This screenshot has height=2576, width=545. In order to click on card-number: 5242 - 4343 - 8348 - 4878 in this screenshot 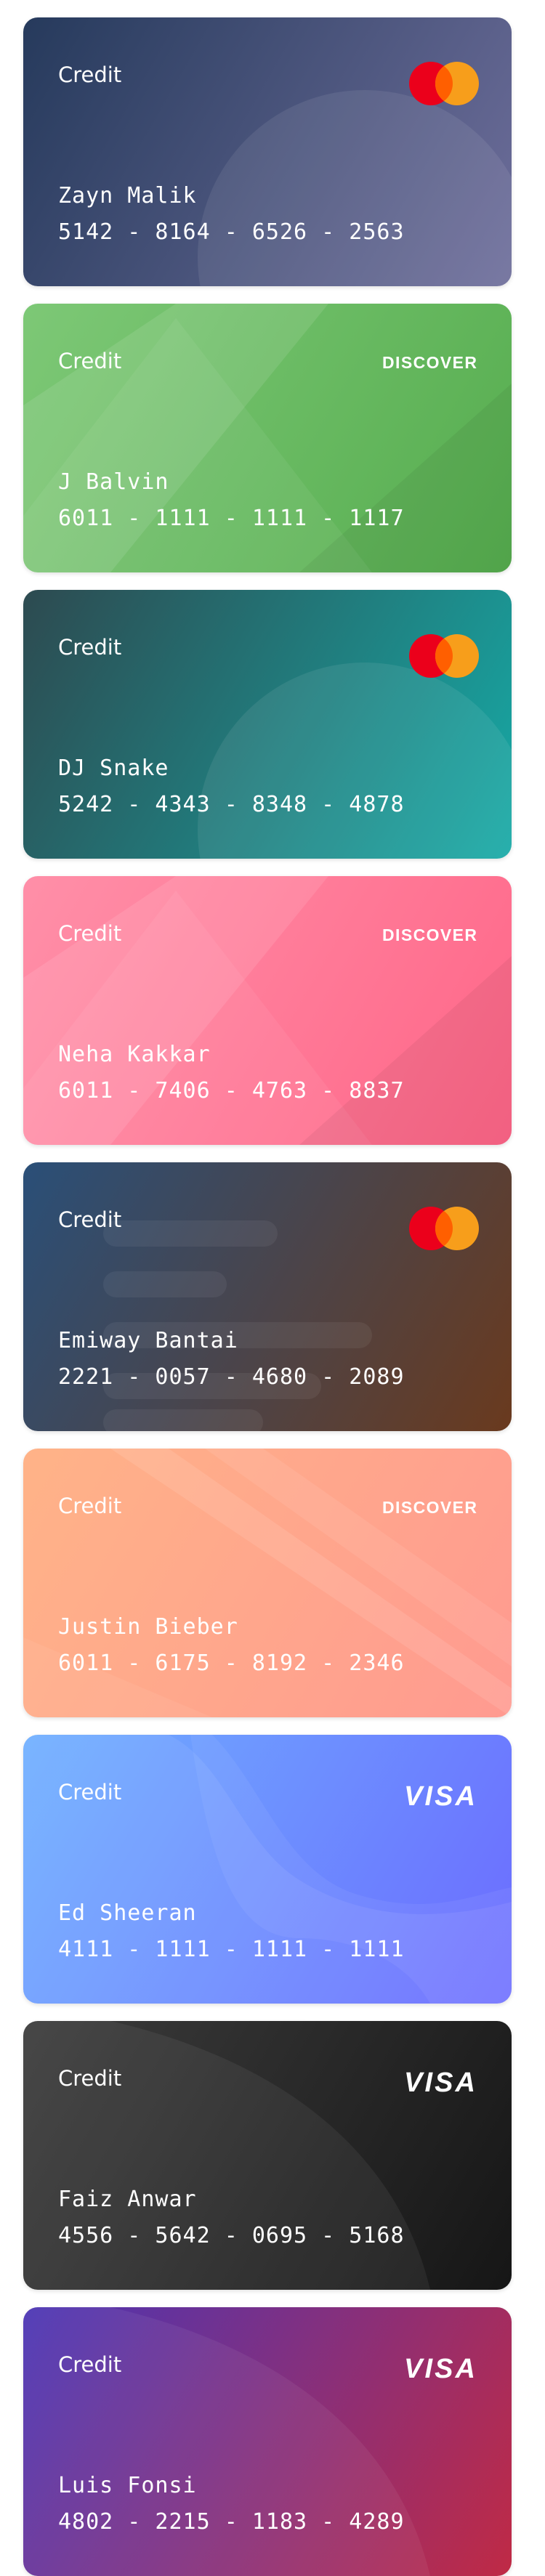, I will do `click(231, 805)`.